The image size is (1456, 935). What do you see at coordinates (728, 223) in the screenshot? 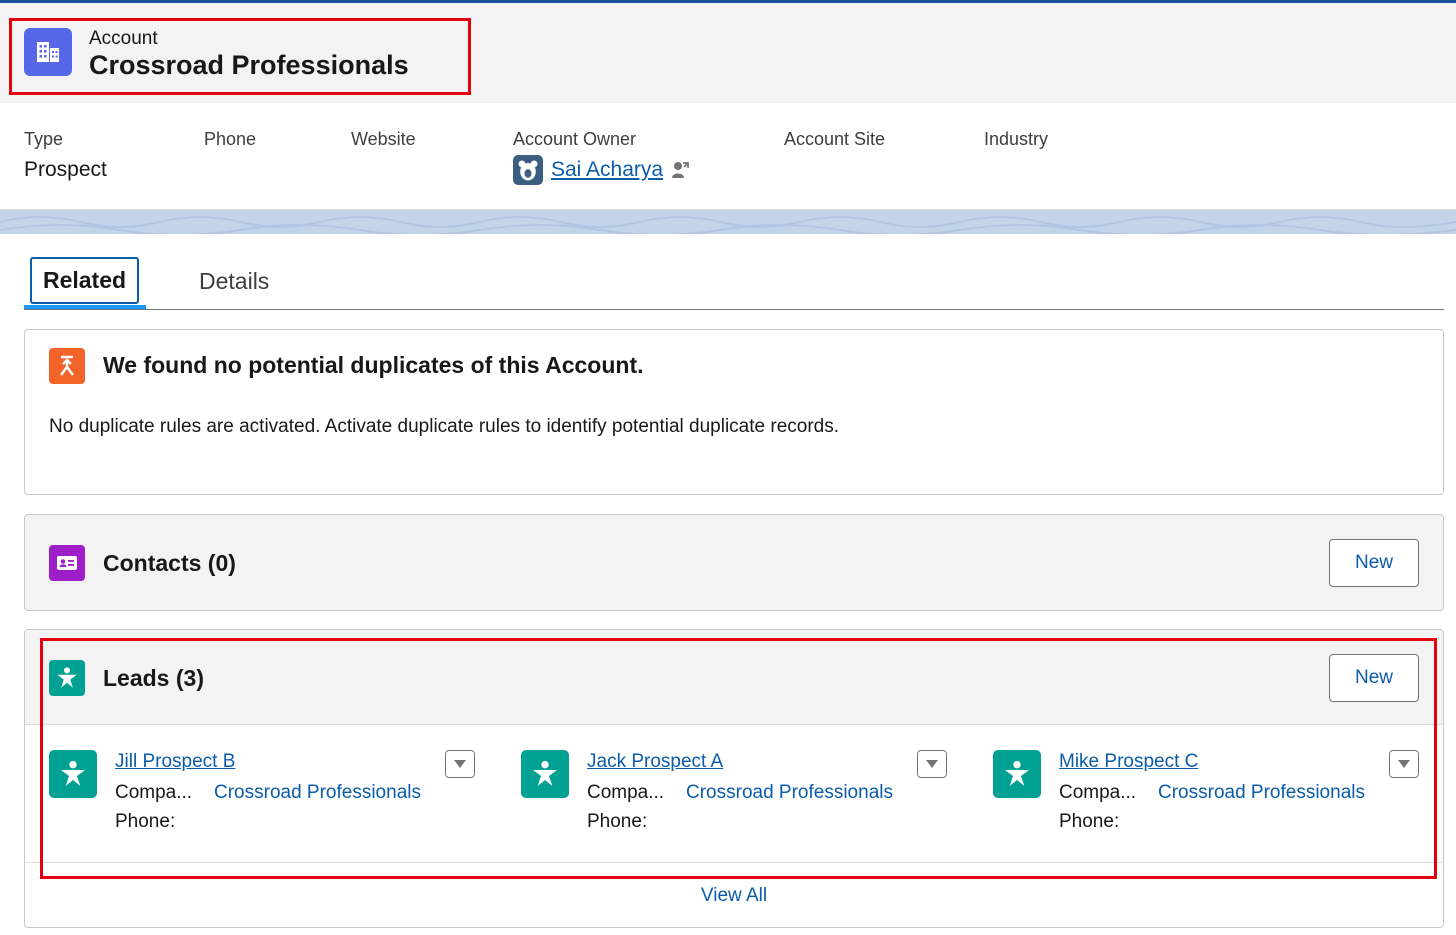
I see `background-pattern` at bounding box center [728, 223].